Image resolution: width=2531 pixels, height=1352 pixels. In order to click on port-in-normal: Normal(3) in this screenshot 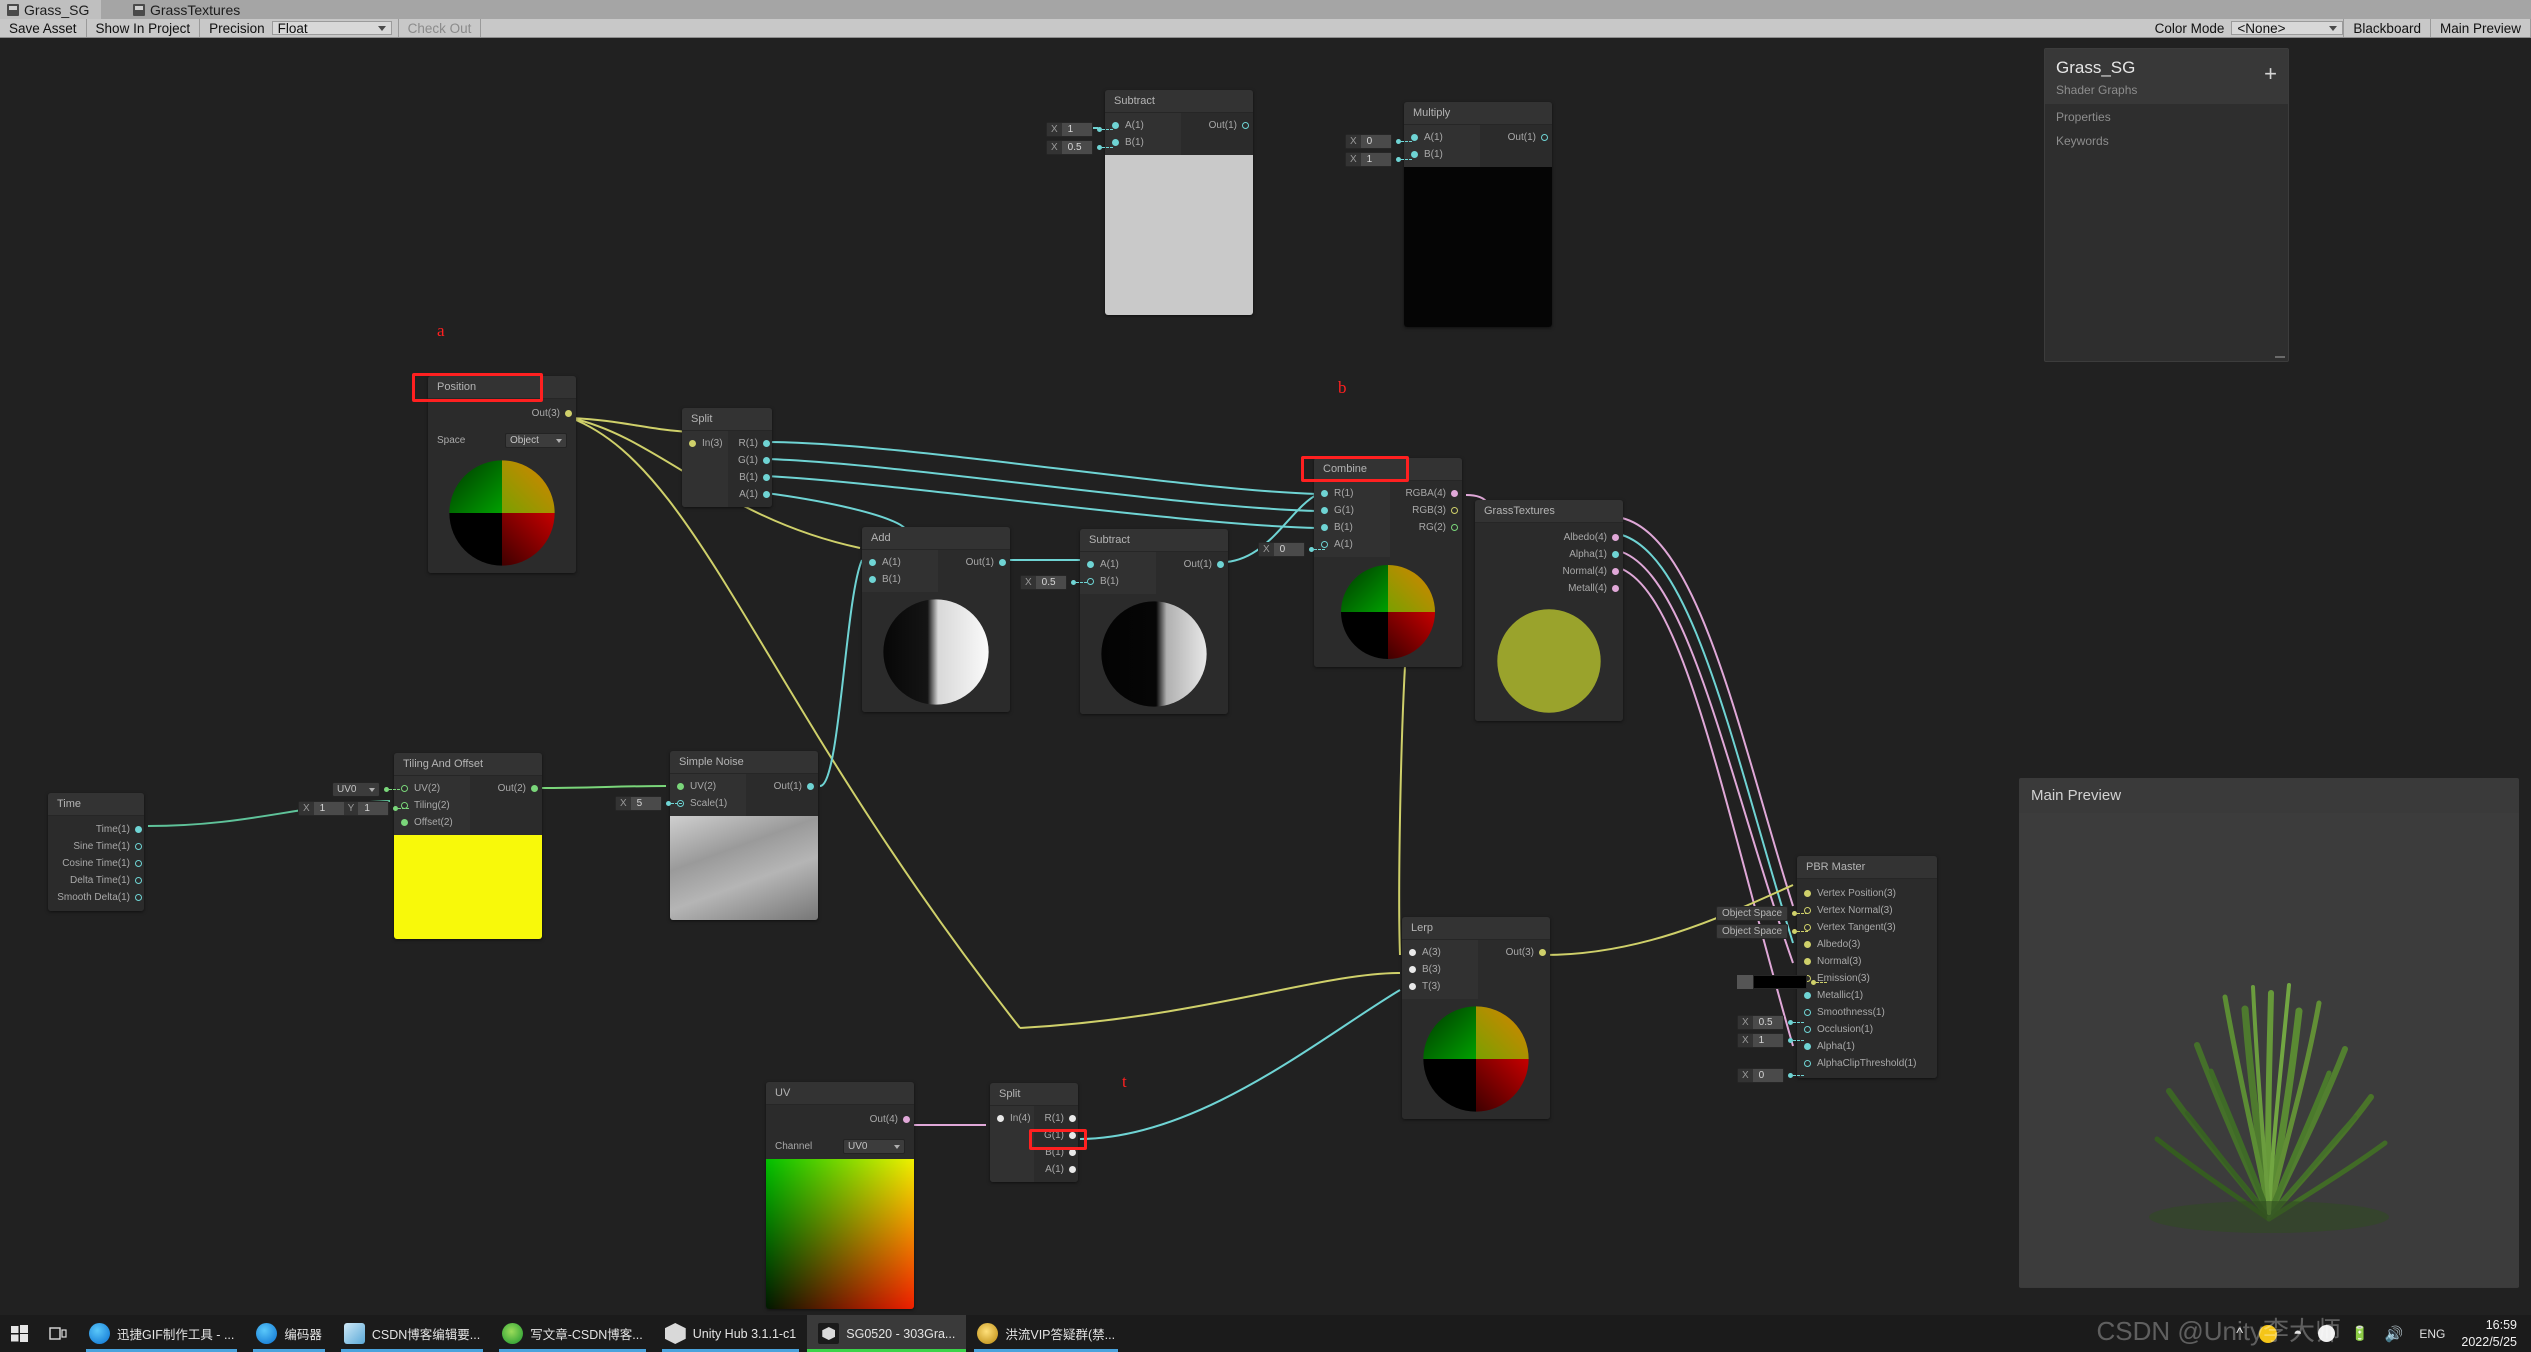, I will do `click(1867, 961)`.